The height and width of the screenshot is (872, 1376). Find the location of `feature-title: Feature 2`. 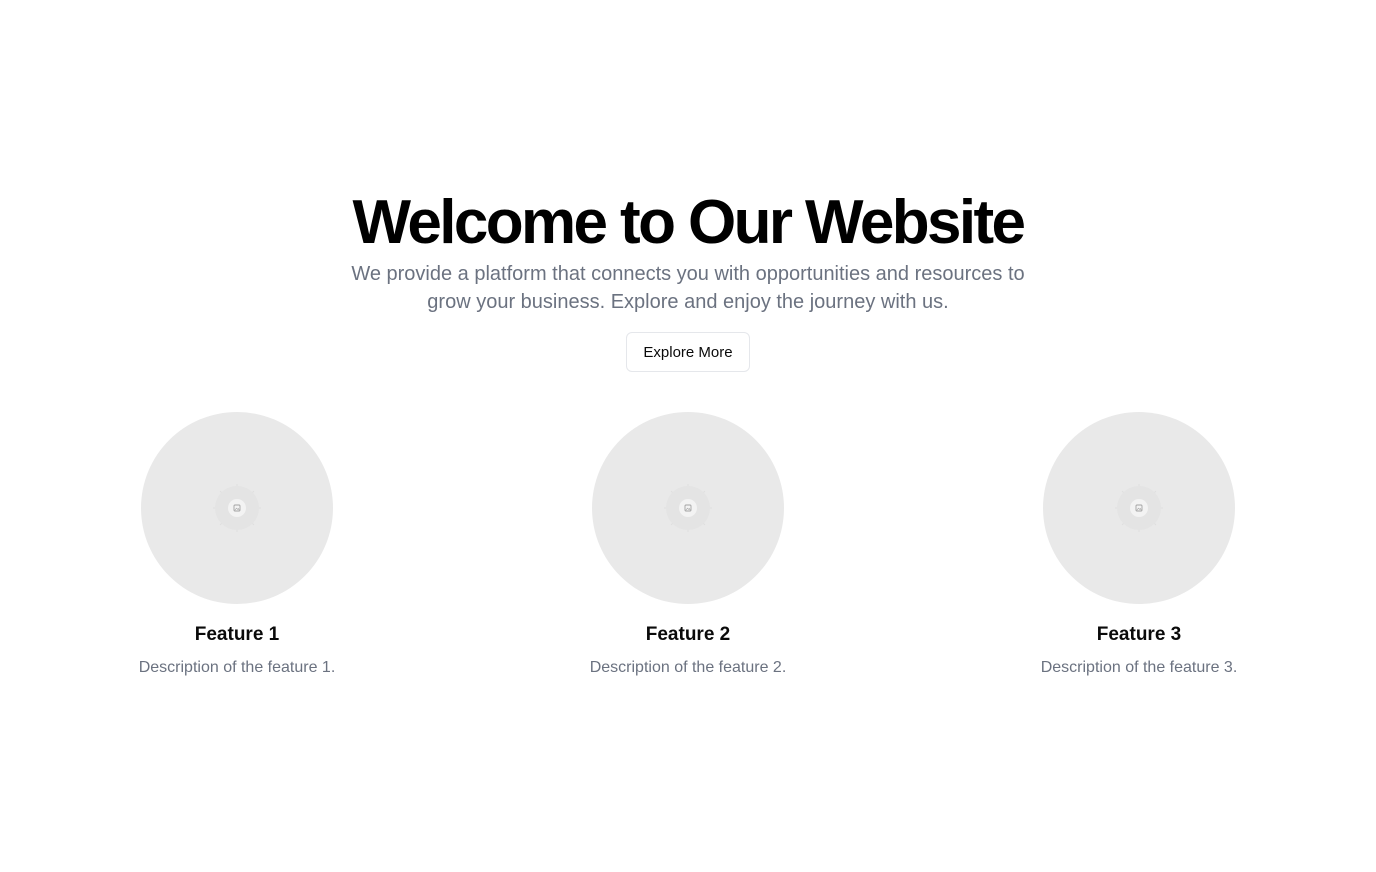

feature-title: Feature 2 is located at coordinates (688, 634).